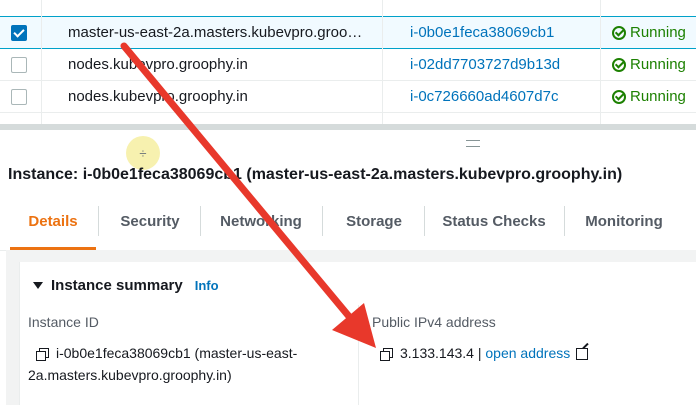 This screenshot has height=405, width=696. I want to click on tab-details: Details, so click(53, 221).